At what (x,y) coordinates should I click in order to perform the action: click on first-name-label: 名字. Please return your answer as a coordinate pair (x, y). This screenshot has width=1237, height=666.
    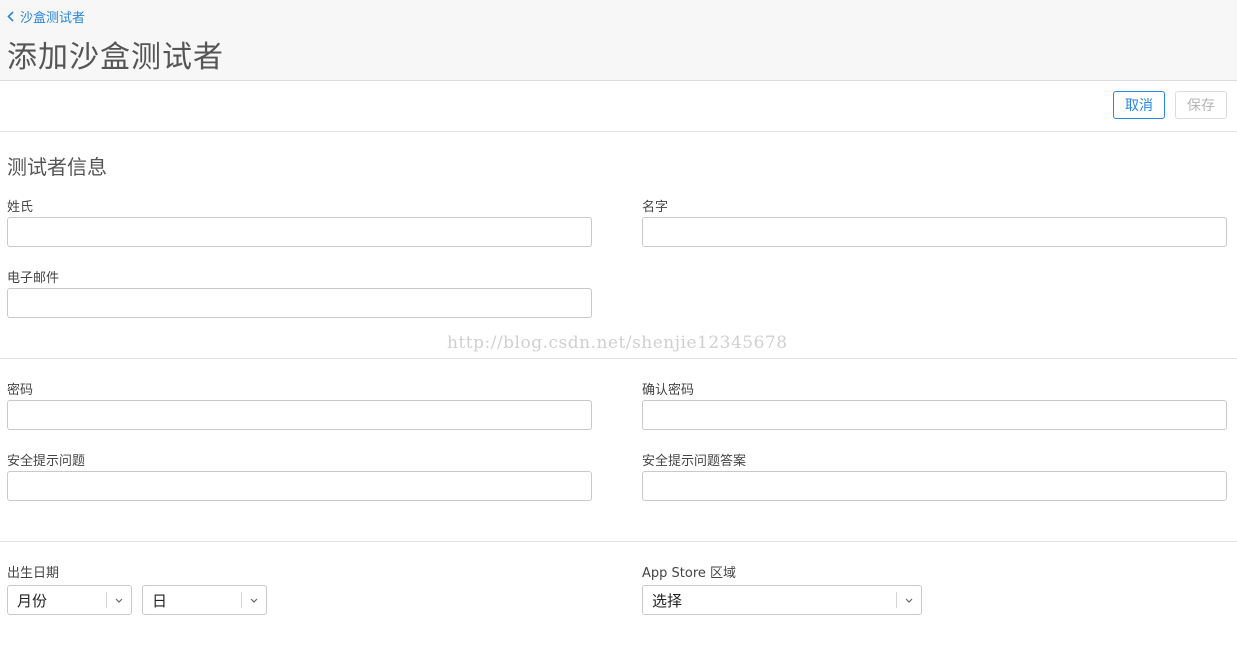
    Looking at the image, I should click on (655, 207).